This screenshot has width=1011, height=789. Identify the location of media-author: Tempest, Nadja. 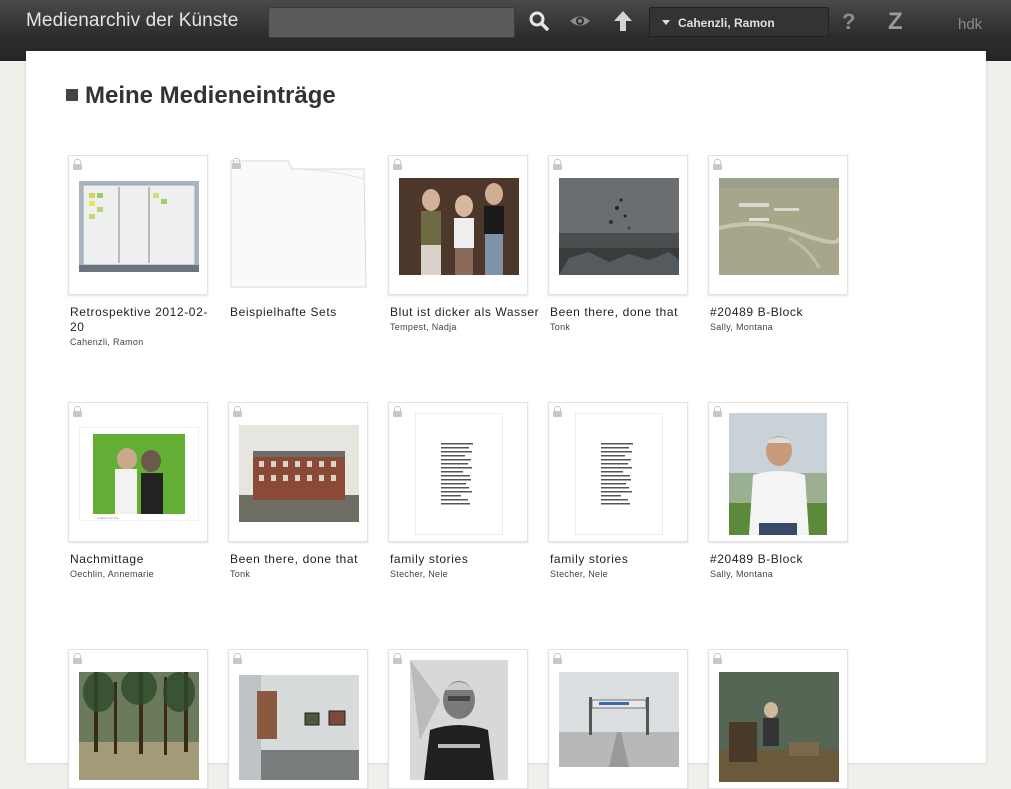
(465, 327).